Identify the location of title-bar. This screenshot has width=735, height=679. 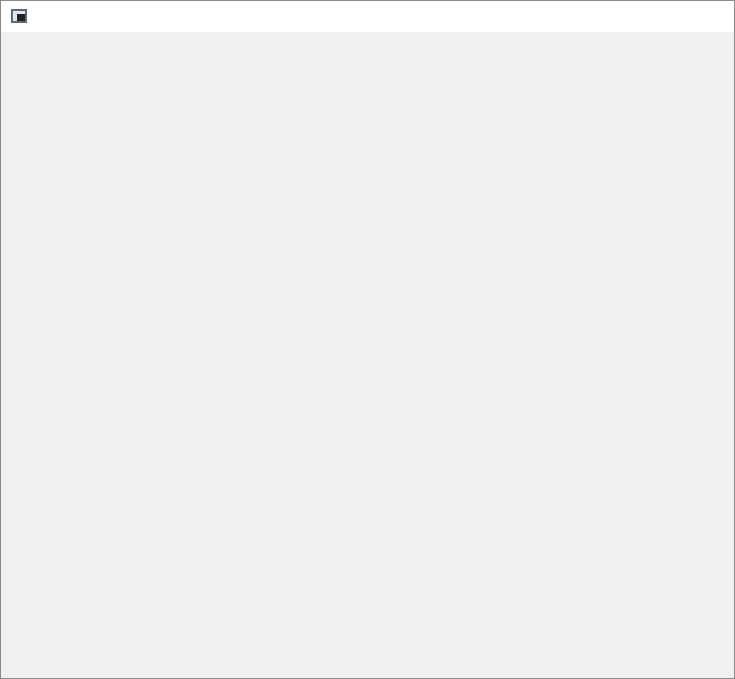
(367, 16).